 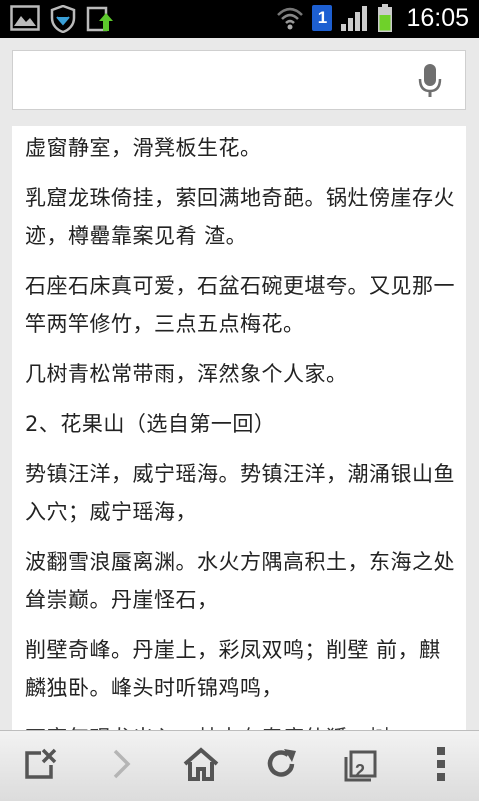 I want to click on search-area, so click(x=239, y=82).